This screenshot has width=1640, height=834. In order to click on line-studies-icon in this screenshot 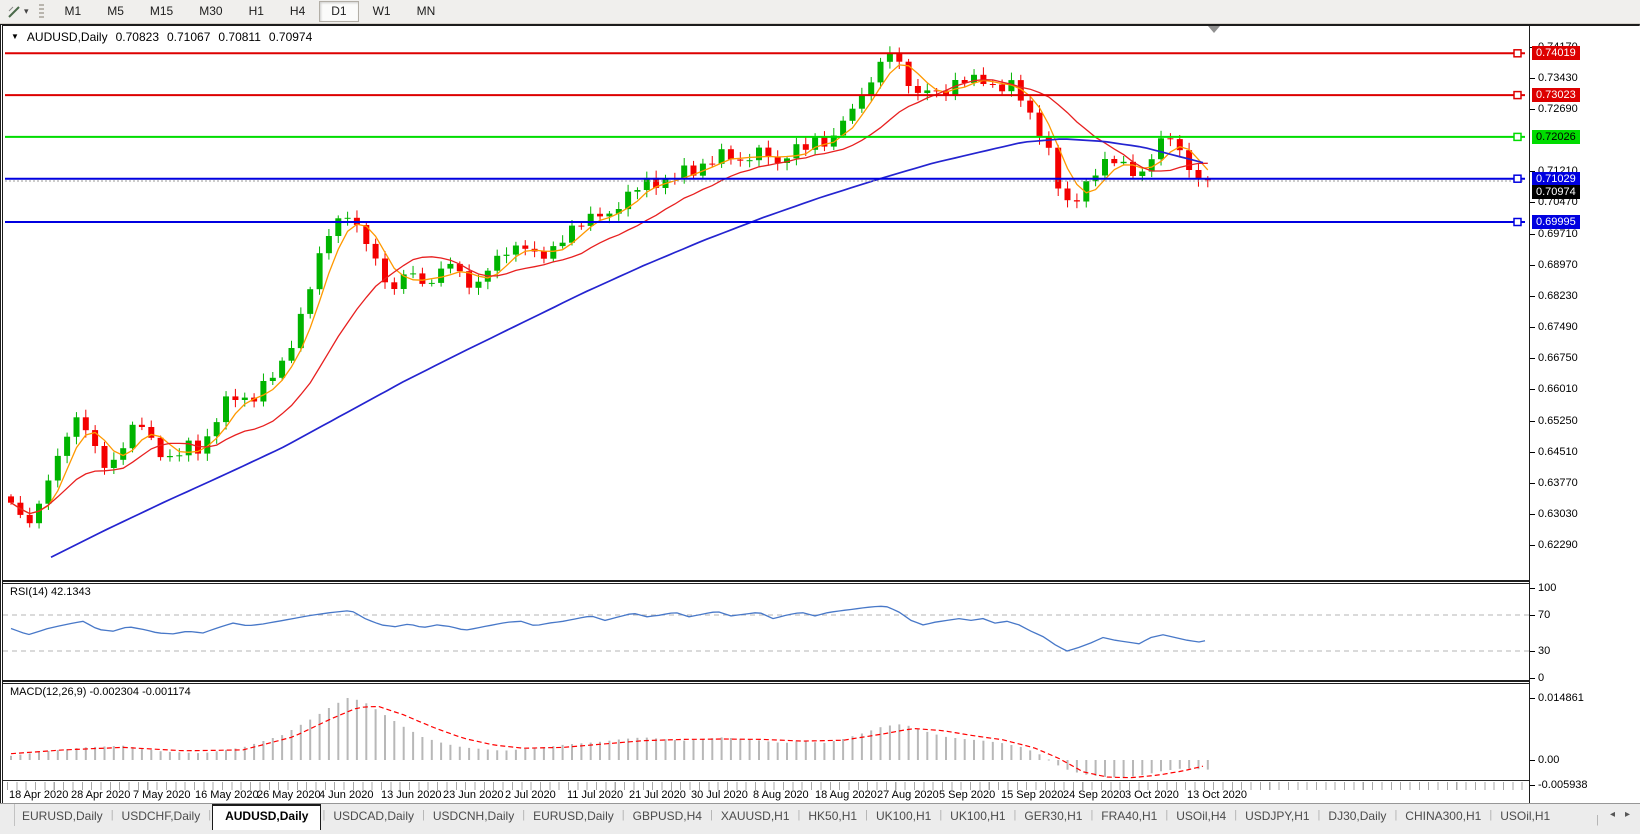, I will do `click(14, 12)`.